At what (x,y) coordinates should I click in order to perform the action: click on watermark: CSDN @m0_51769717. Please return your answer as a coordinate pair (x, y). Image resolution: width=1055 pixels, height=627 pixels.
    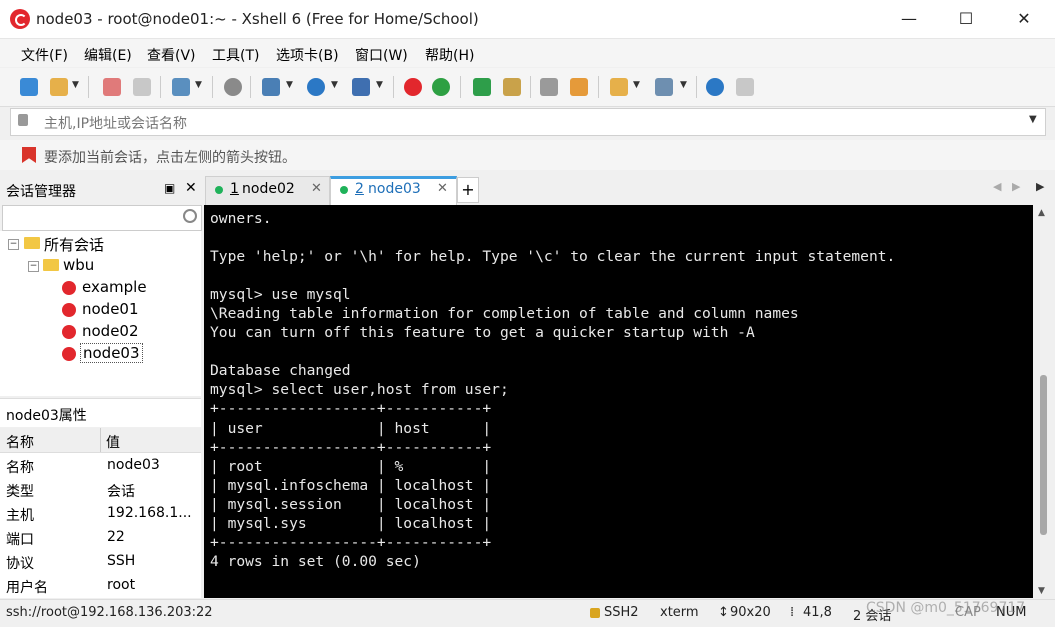
    Looking at the image, I should click on (946, 608).